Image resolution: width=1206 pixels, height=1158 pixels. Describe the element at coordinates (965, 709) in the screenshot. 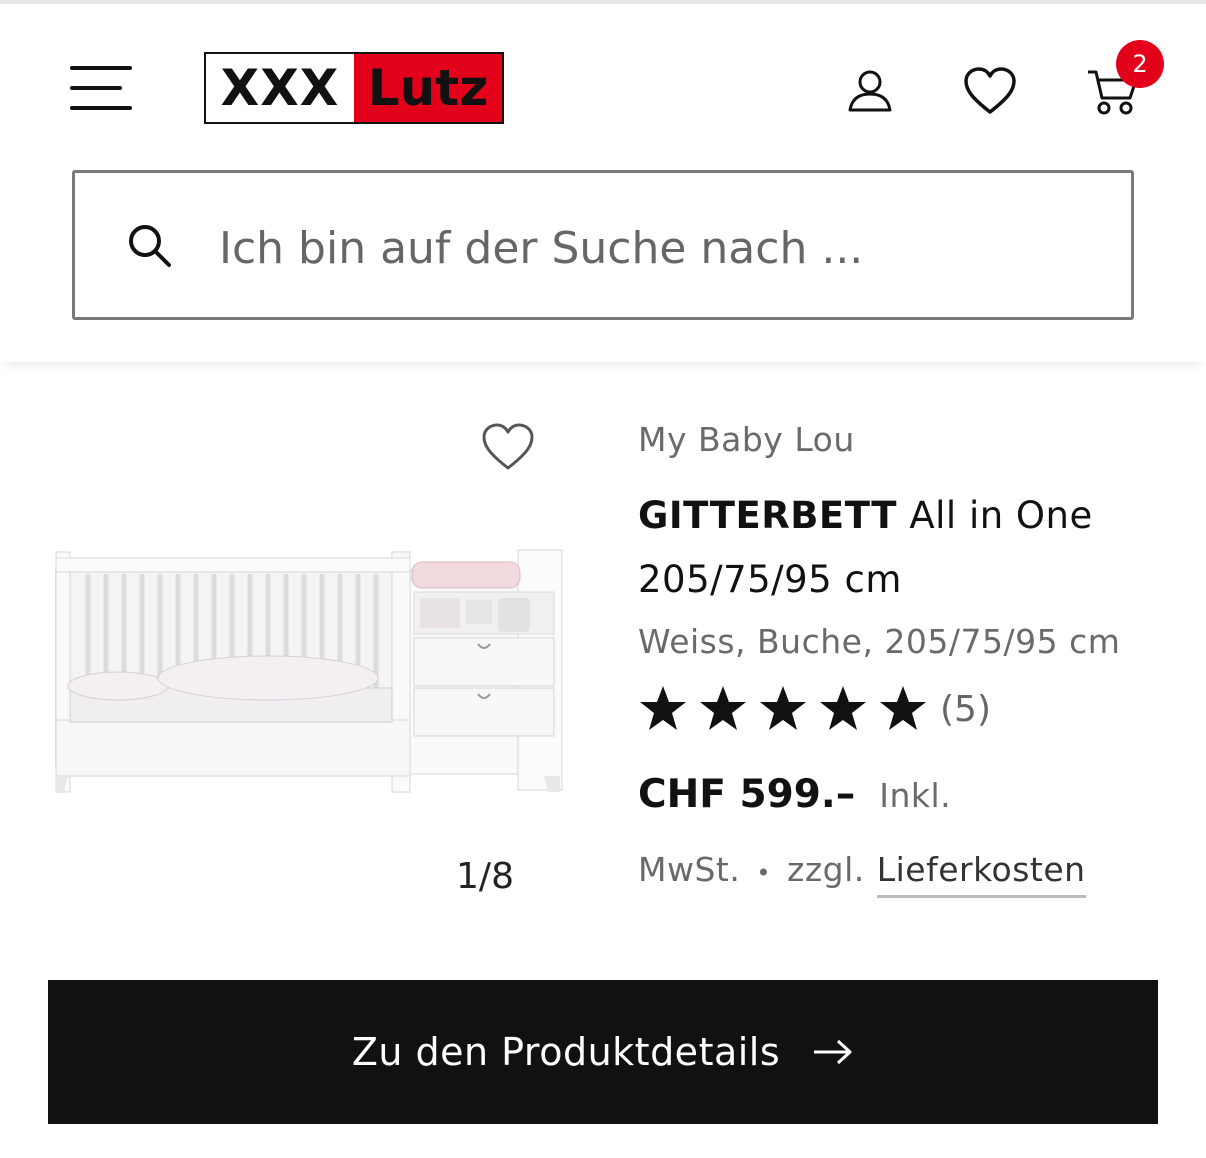

I see `review-count: (5)` at that location.